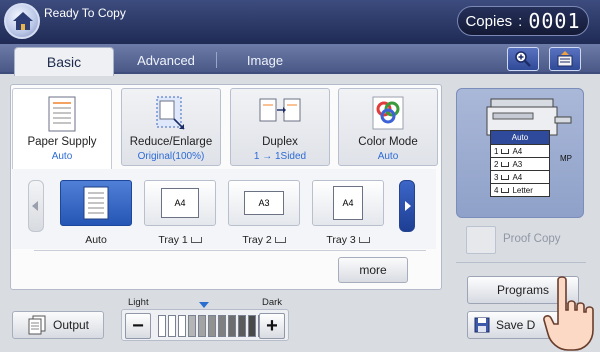 The image size is (600, 352). I want to click on paper-supply-label: Paper Supply, so click(62, 142).